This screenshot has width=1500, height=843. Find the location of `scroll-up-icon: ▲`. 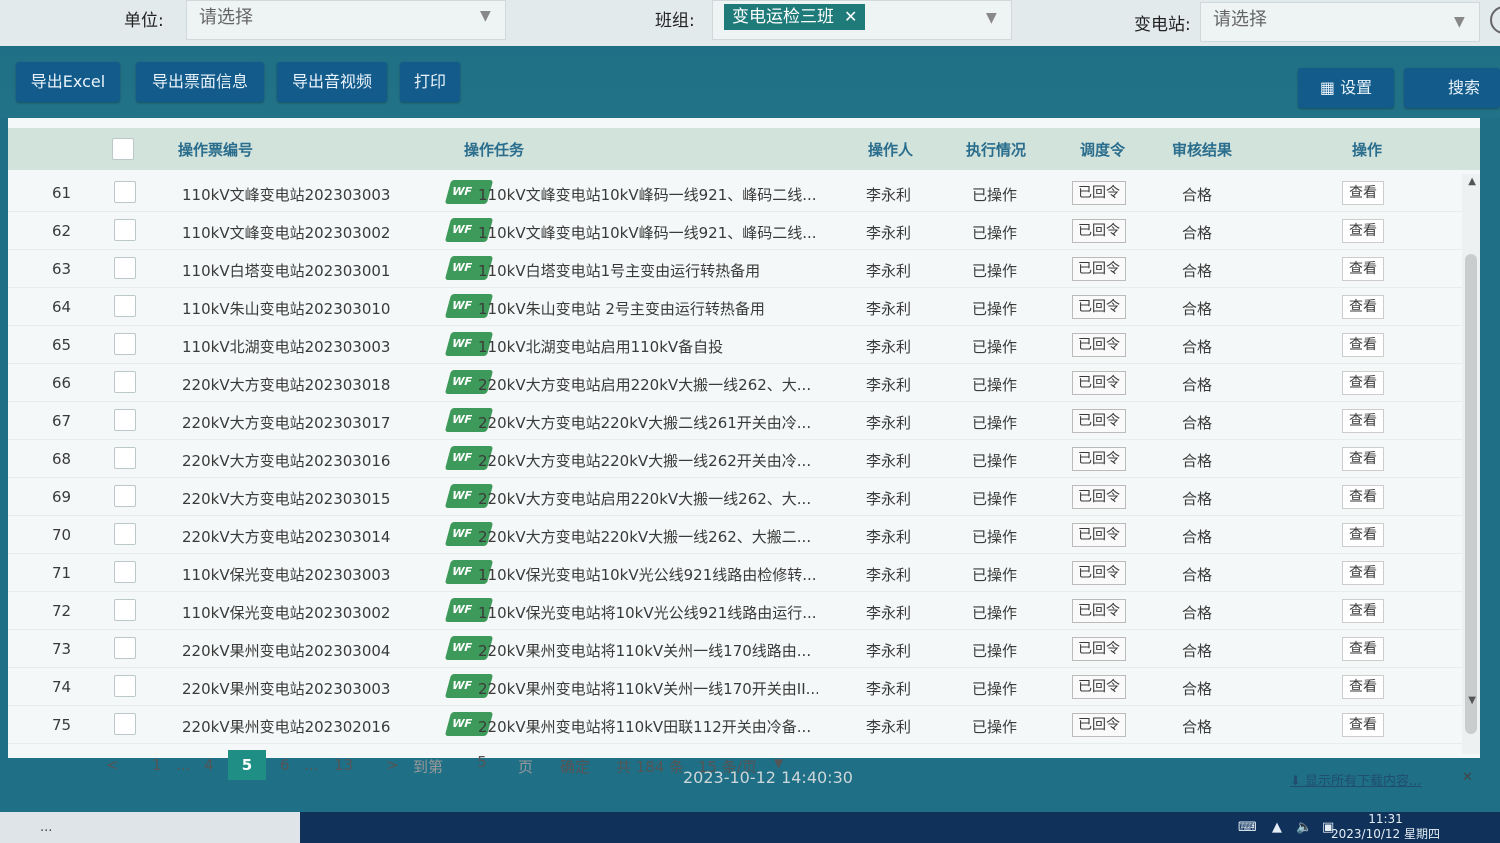

scroll-up-icon: ▲ is located at coordinates (1472, 181).